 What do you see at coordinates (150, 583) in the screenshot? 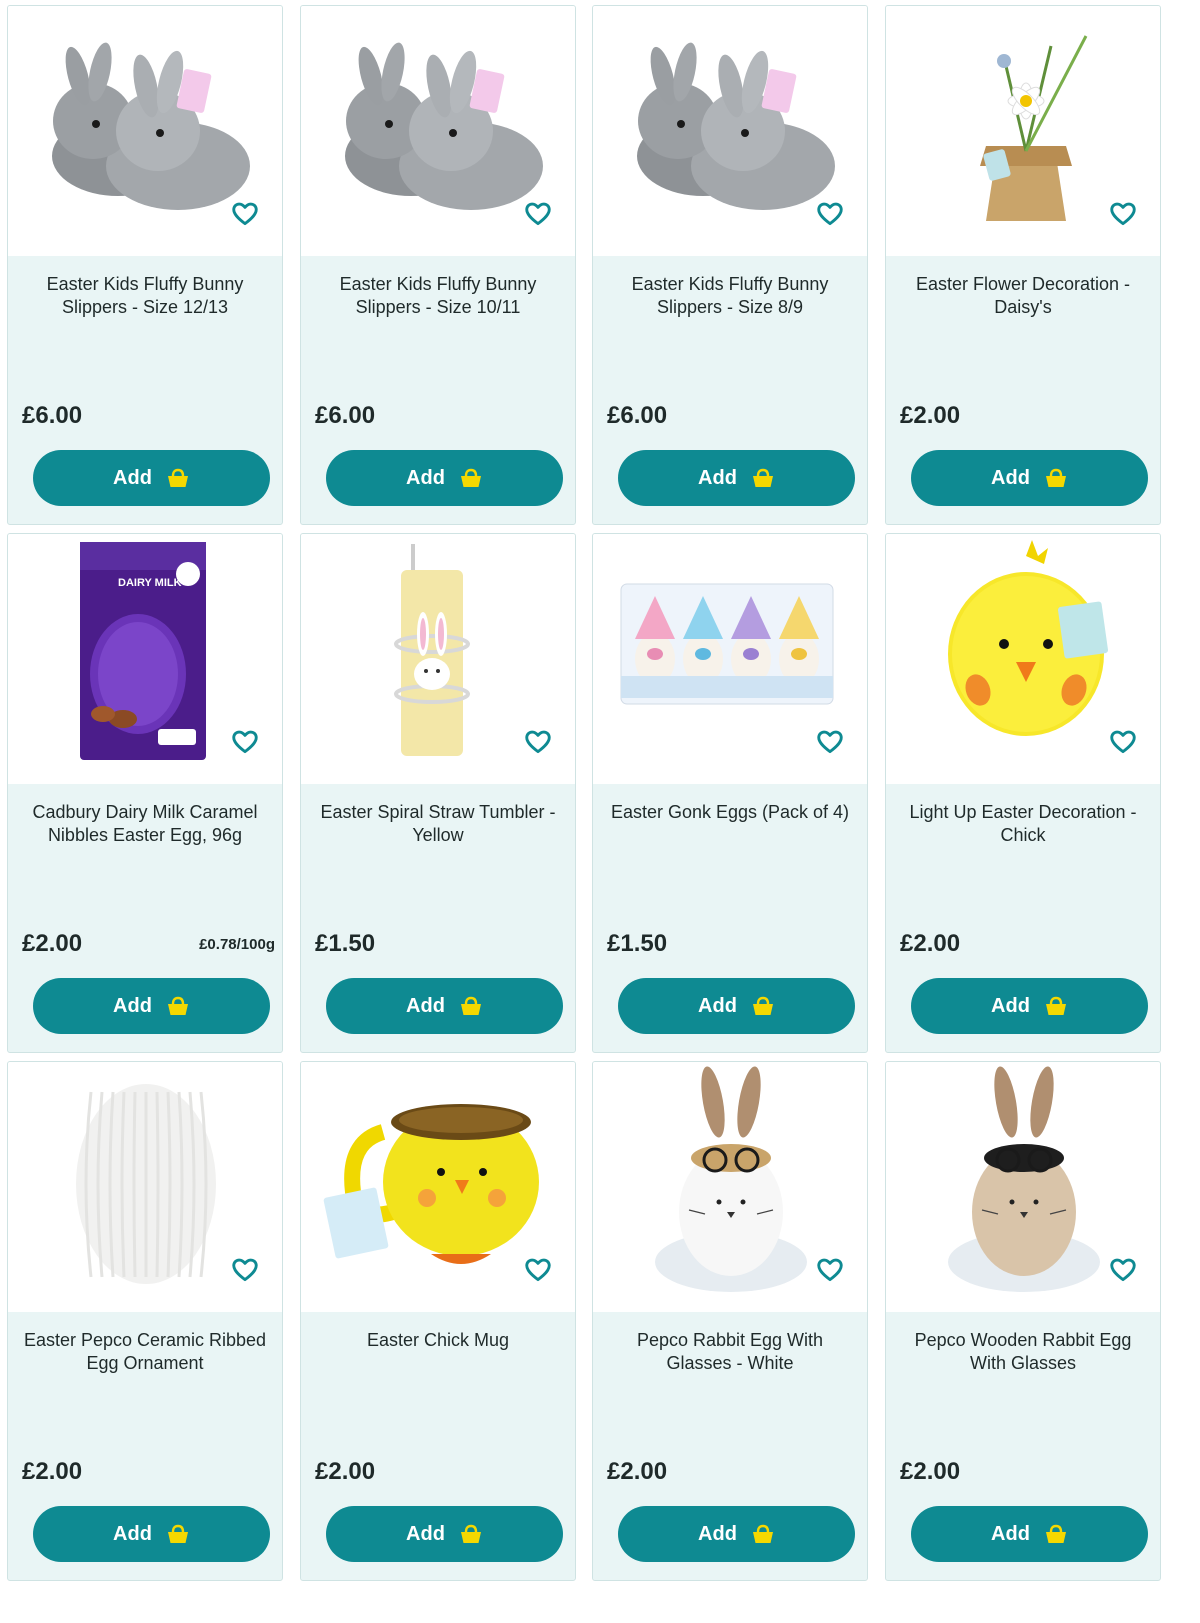
I see `svg-text: DAIRY MILK` at bounding box center [150, 583].